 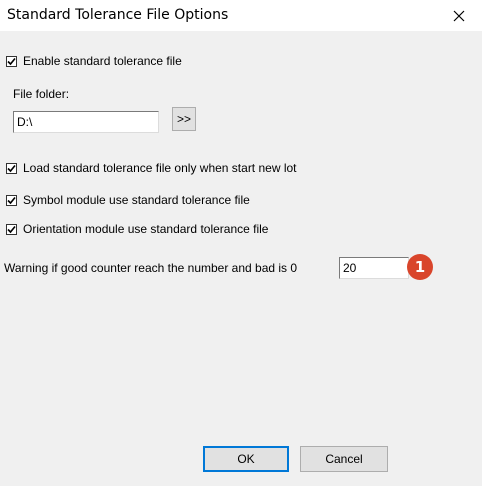 I want to click on close-icon, so click(x=459, y=15).